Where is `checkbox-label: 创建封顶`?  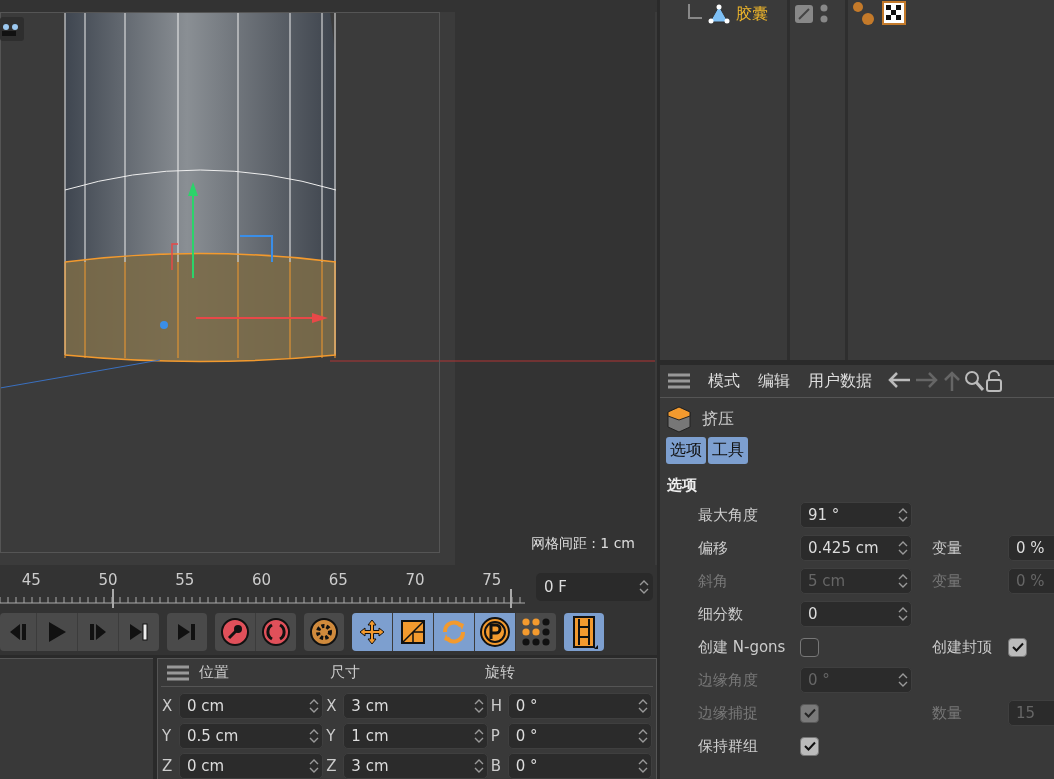 checkbox-label: 创建封顶 is located at coordinates (962, 647).